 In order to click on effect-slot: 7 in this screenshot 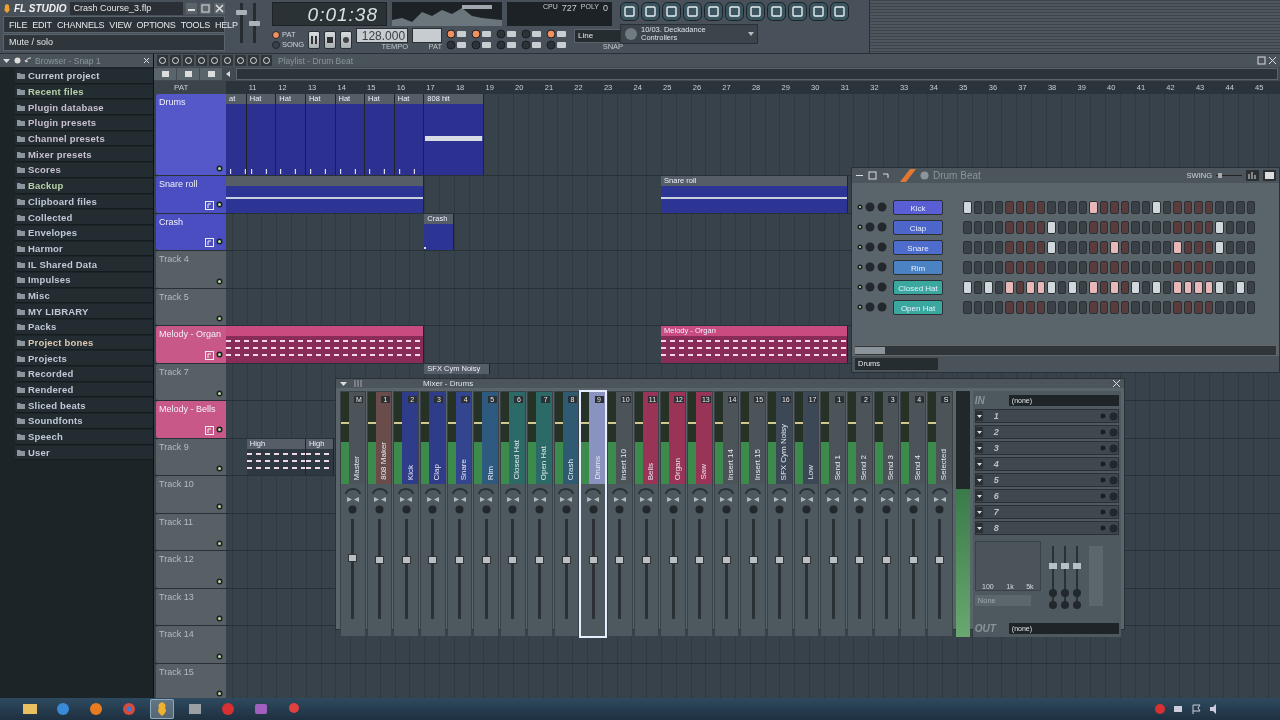, I will do `click(1046, 512)`.